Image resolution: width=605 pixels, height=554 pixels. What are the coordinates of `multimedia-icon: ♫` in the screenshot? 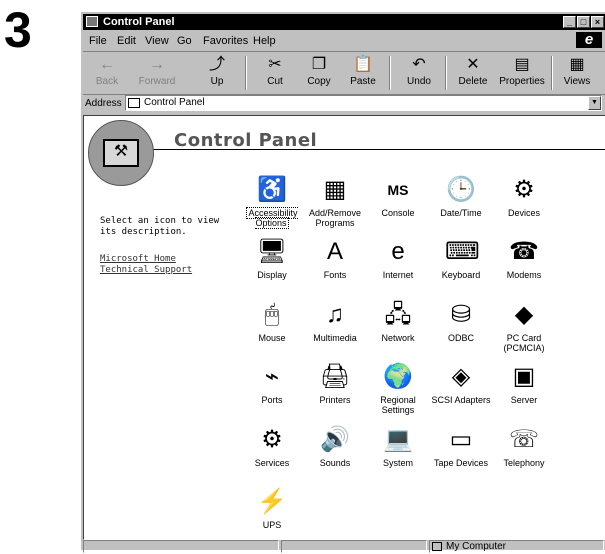 It's located at (335, 314).